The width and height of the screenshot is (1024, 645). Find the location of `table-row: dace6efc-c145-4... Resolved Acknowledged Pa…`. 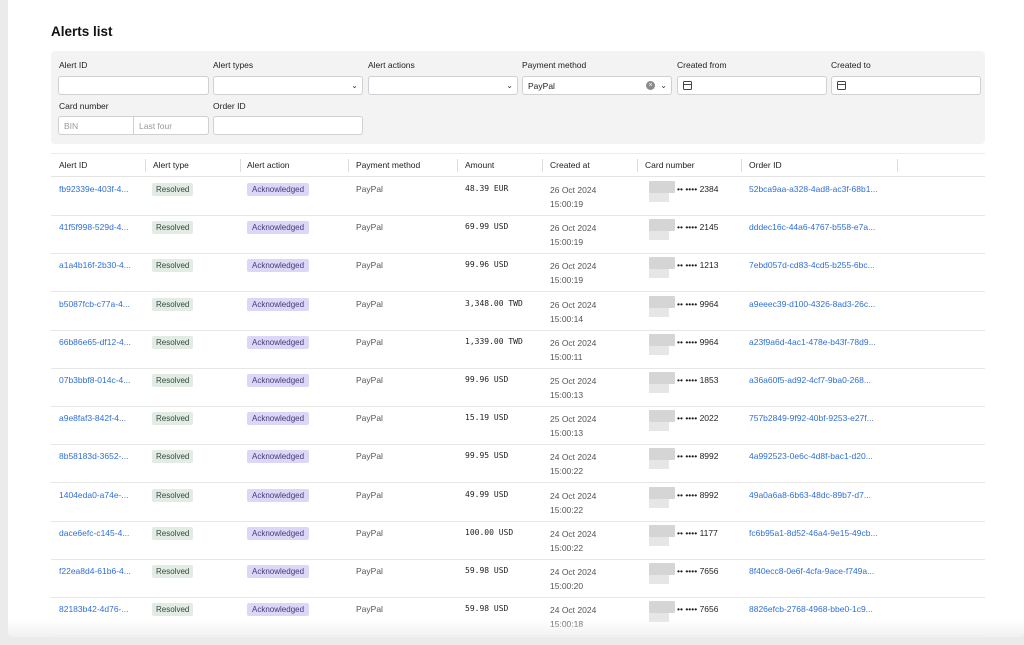

table-row: dace6efc-c145-4... Resolved Acknowledged Pa… is located at coordinates (518, 541).